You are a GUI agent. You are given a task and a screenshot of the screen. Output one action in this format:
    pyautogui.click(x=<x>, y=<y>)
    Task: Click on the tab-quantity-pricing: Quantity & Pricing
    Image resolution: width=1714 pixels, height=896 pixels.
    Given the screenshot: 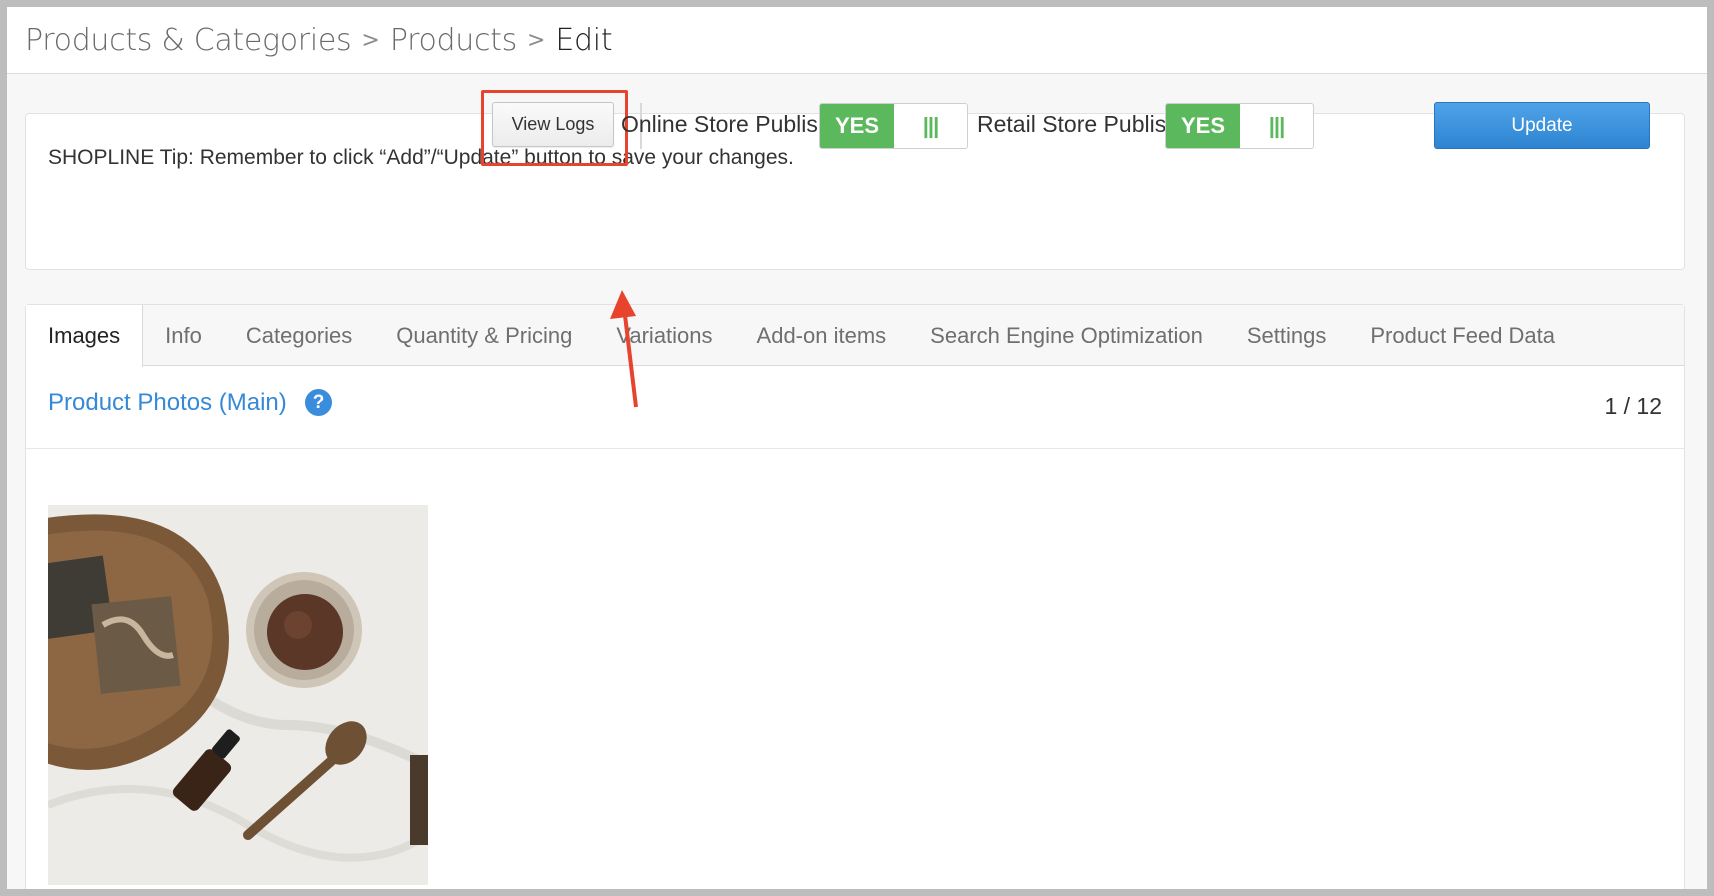 What is the action you would take?
    pyautogui.click(x=484, y=335)
    